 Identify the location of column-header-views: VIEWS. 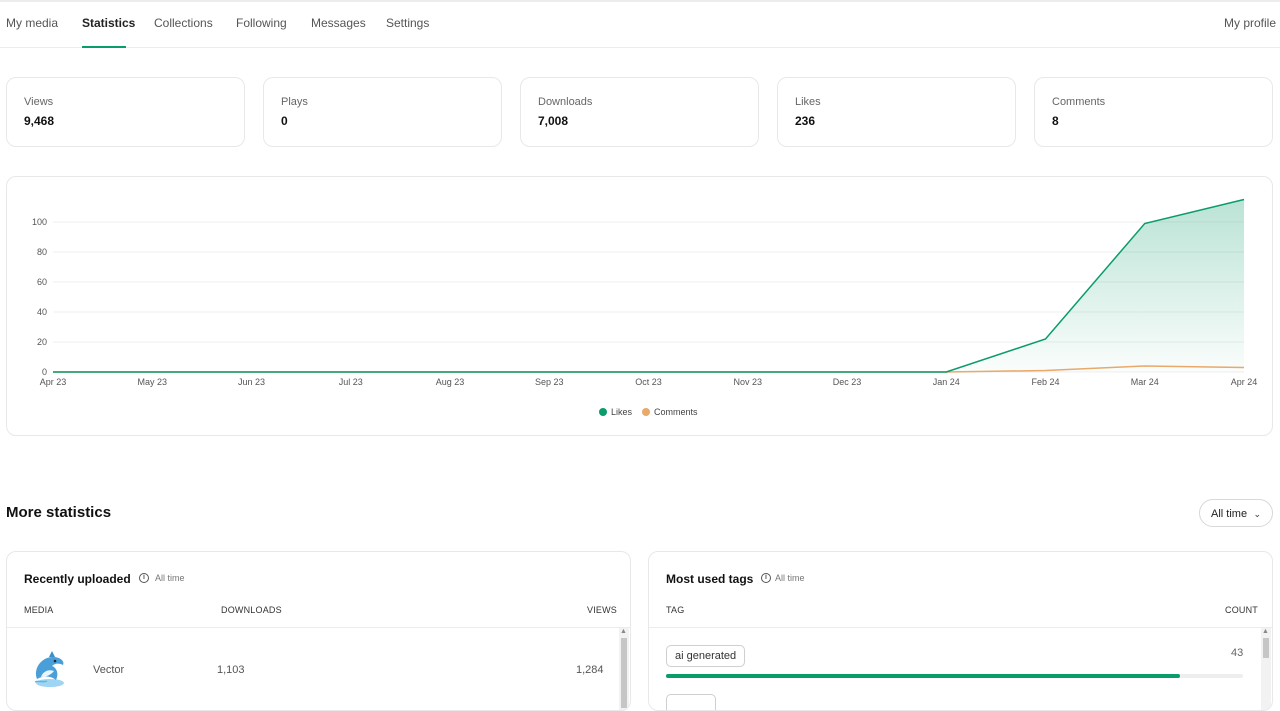
(602, 610).